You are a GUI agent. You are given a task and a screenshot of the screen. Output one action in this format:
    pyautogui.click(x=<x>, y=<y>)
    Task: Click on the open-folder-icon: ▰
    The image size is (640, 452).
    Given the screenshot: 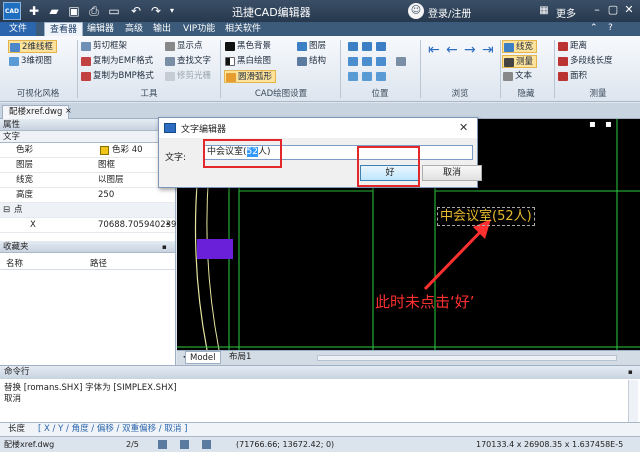 What is the action you would take?
    pyautogui.click(x=54, y=11)
    